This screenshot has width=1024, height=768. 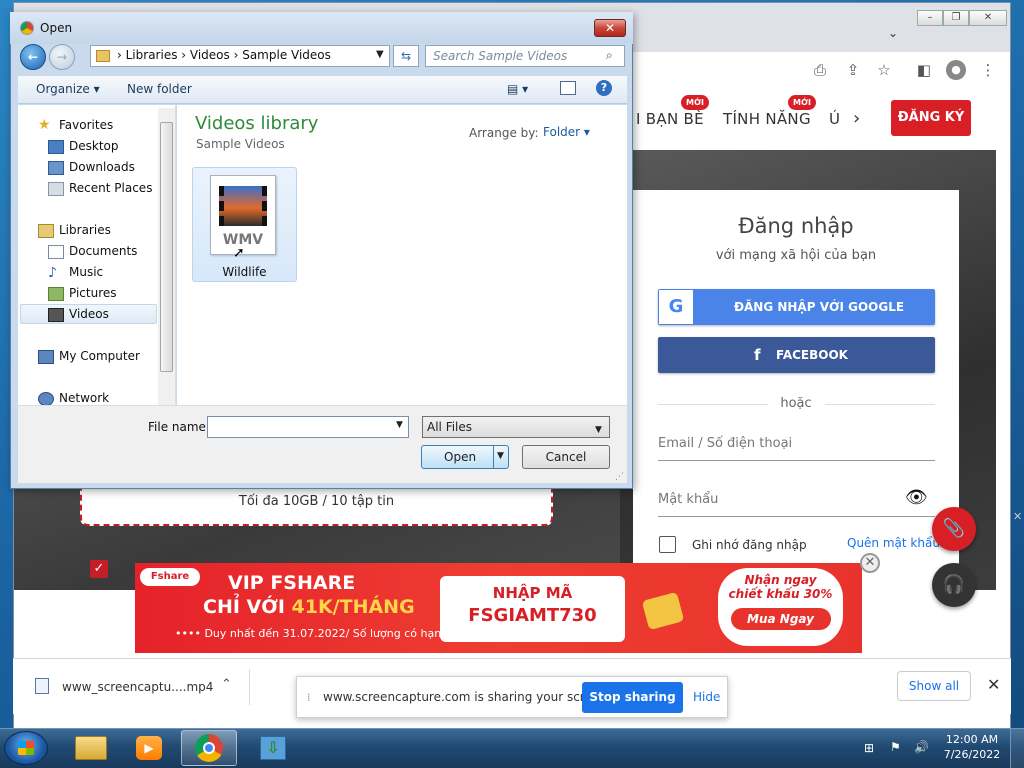 What do you see at coordinates (988, 18) in the screenshot?
I see `browser-close-button: ✕` at bounding box center [988, 18].